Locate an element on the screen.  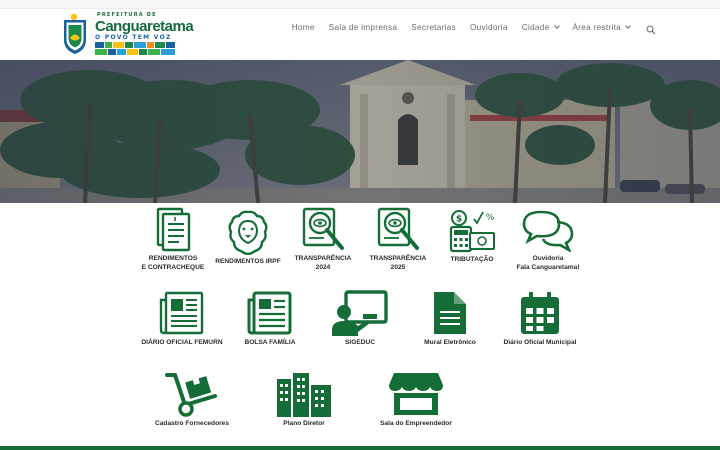
nav-area-restrita-label: Área restrita is located at coordinates (596, 27).